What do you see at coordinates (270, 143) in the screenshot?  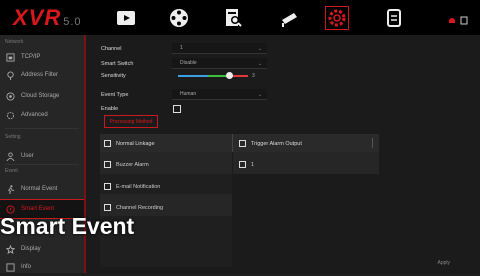 I see `trigger-alarm-output-header: Trigger Alarm Output` at bounding box center [270, 143].